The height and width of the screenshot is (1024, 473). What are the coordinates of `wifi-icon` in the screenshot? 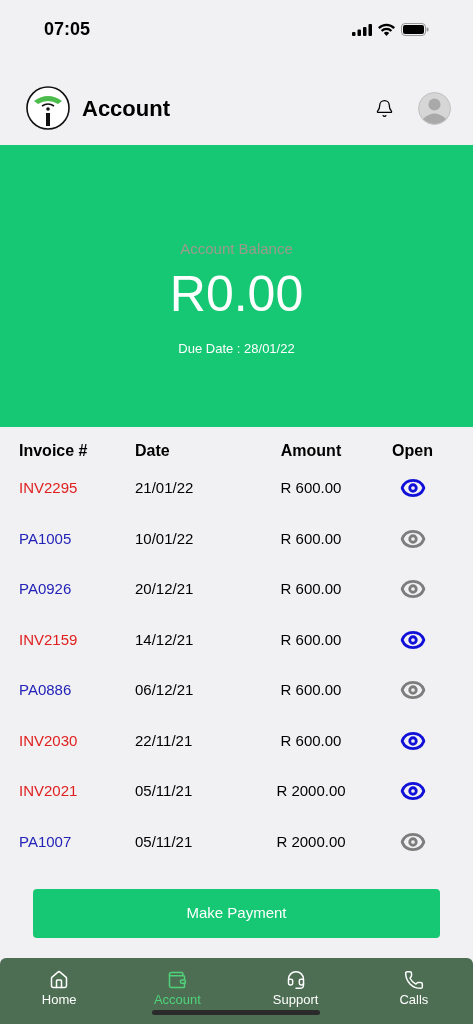 It's located at (386, 29).